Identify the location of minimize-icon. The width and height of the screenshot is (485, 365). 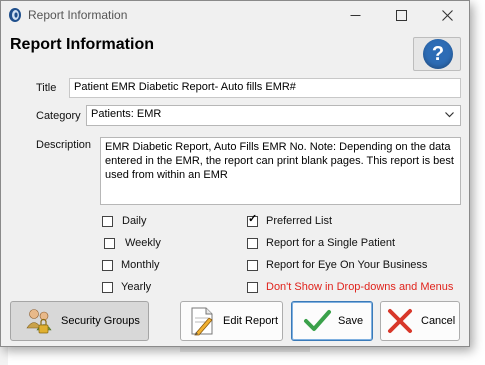
(355, 15).